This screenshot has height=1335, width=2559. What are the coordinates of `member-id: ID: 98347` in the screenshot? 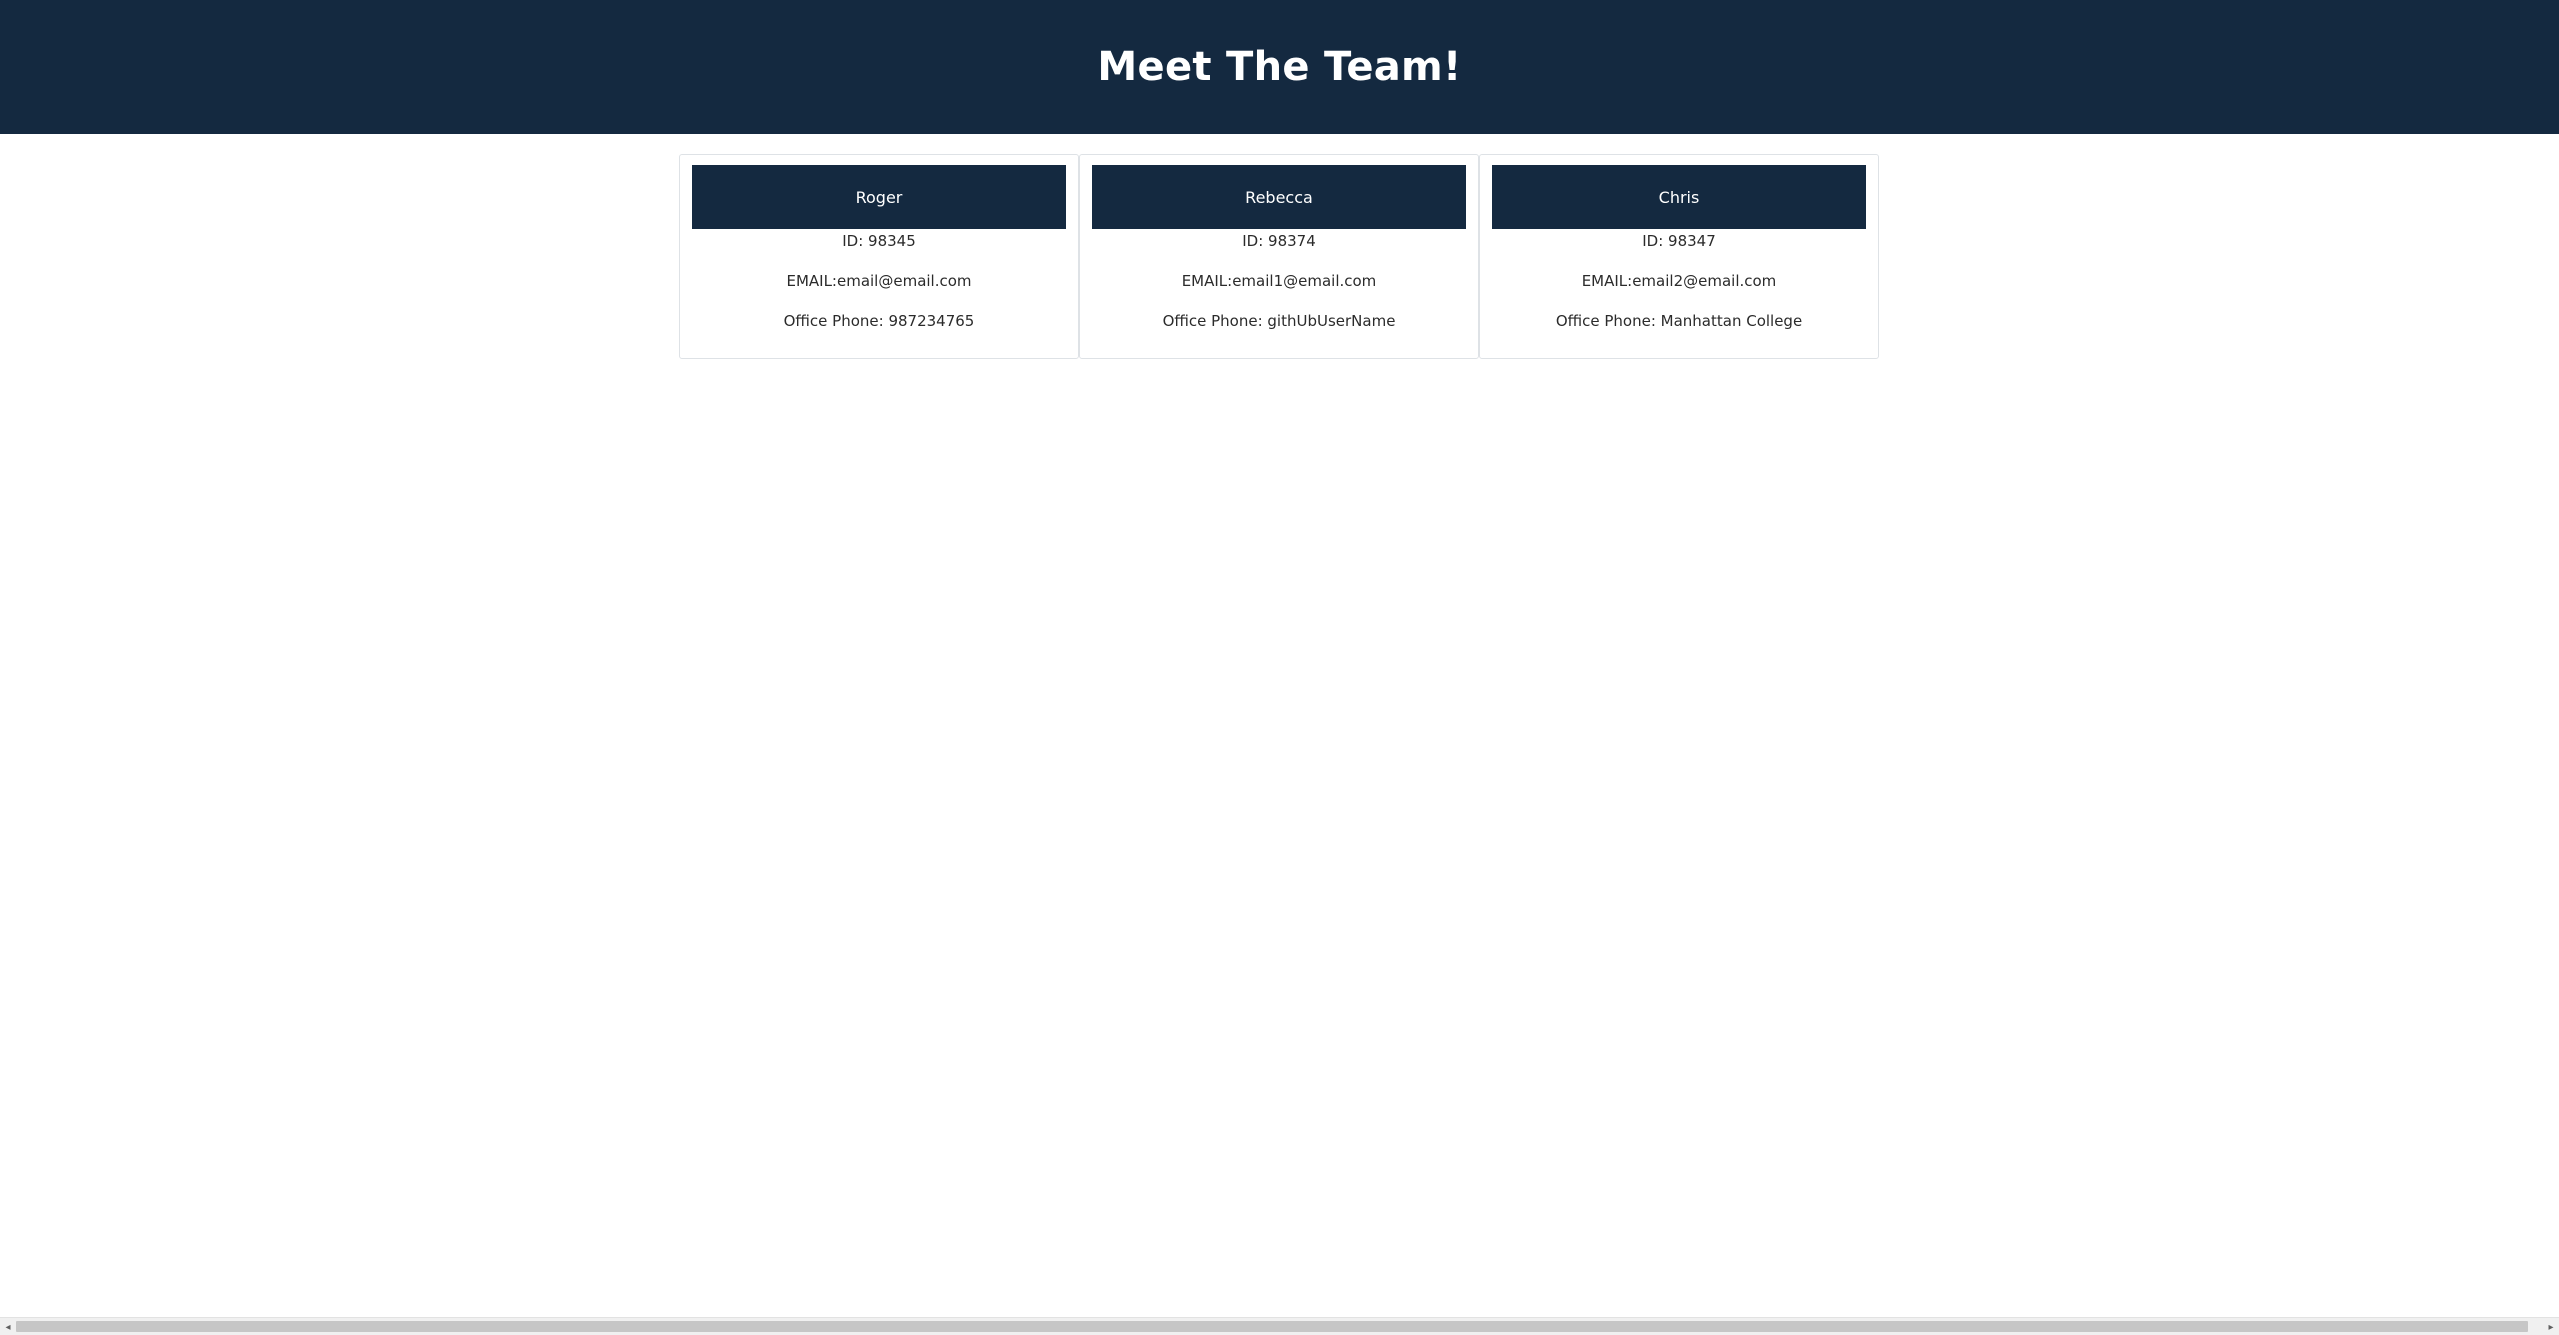 It's located at (1679, 241).